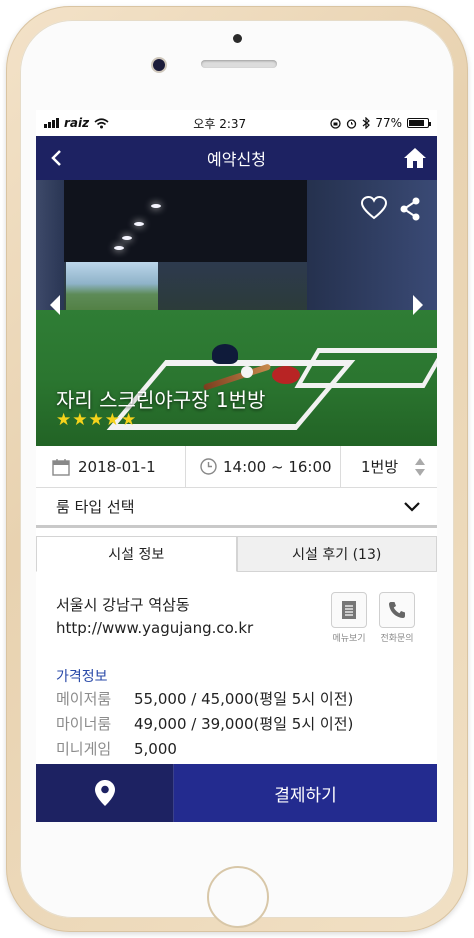 This screenshot has width=474, height=938. I want to click on map-button, so click(105, 793).